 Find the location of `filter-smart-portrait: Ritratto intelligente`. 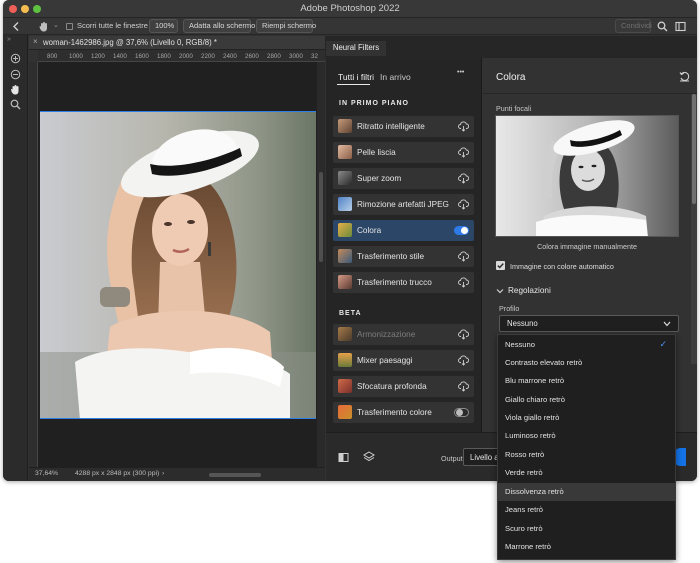

filter-smart-portrait: Ritratto intelligente is located at coordinates (403, 126).